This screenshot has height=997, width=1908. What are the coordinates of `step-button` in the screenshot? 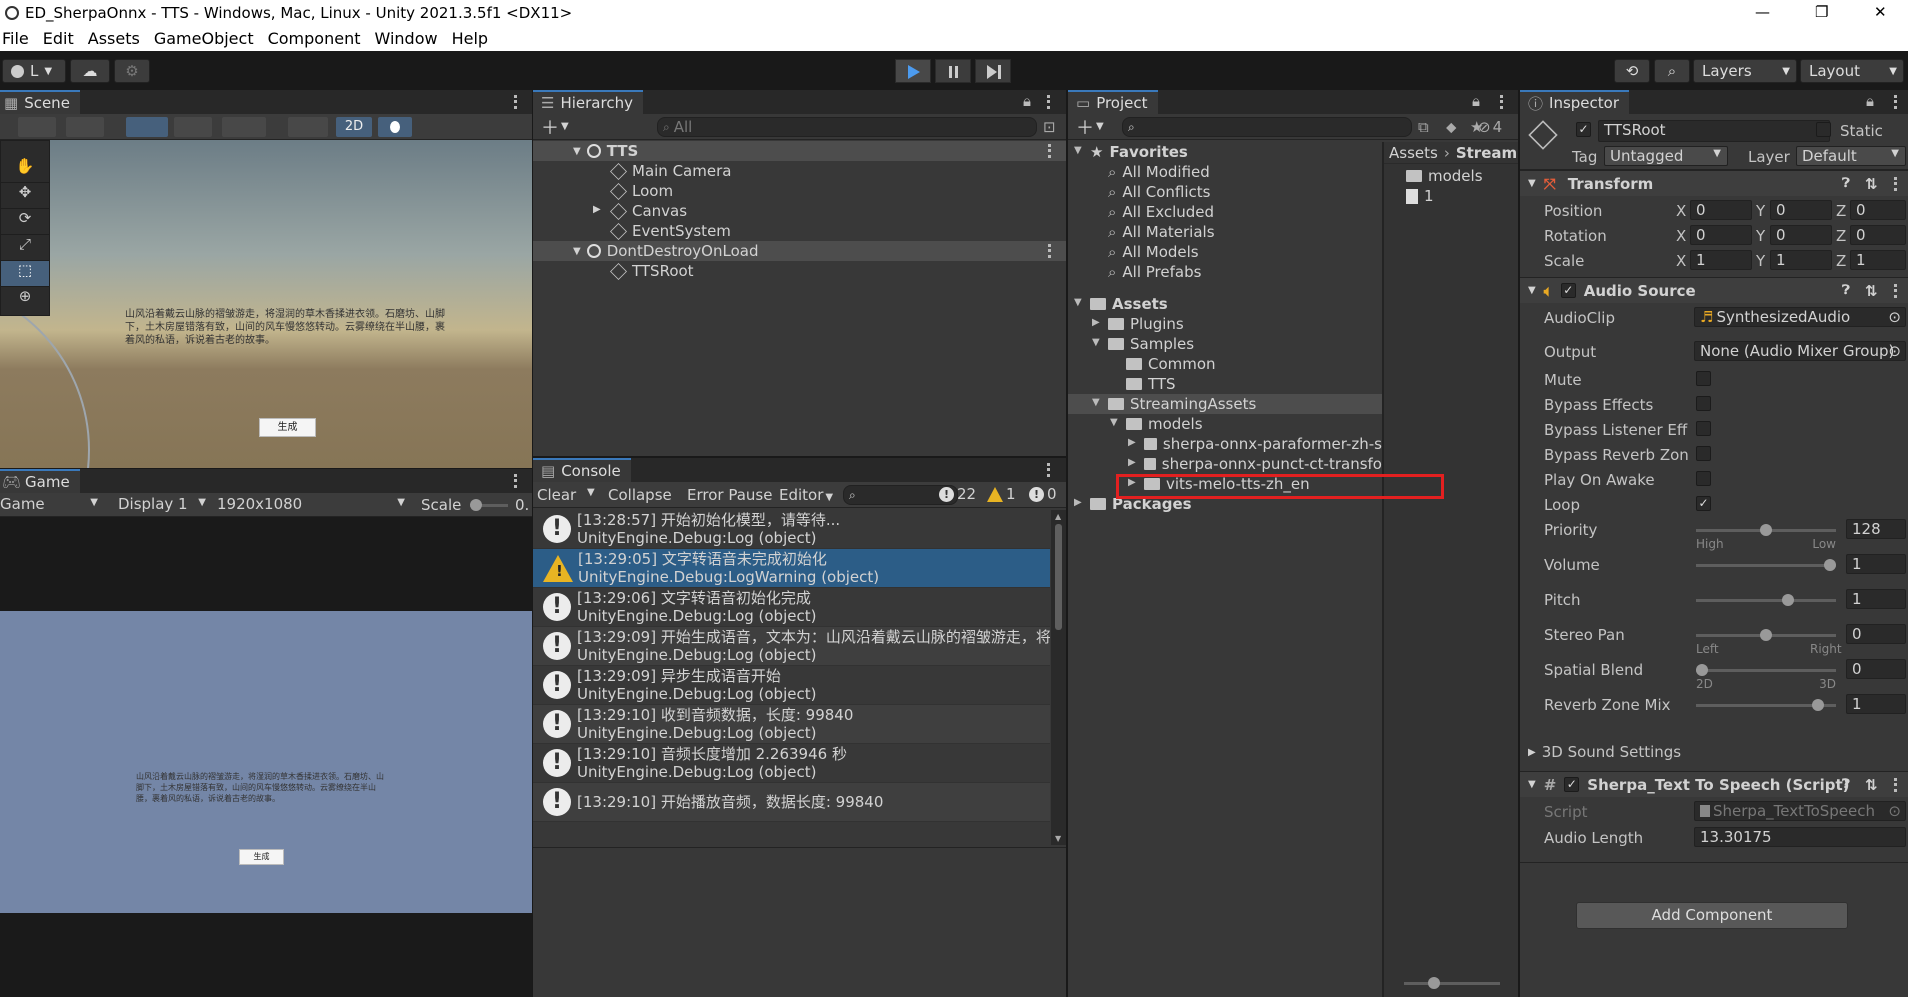 It's located at (993, 71).